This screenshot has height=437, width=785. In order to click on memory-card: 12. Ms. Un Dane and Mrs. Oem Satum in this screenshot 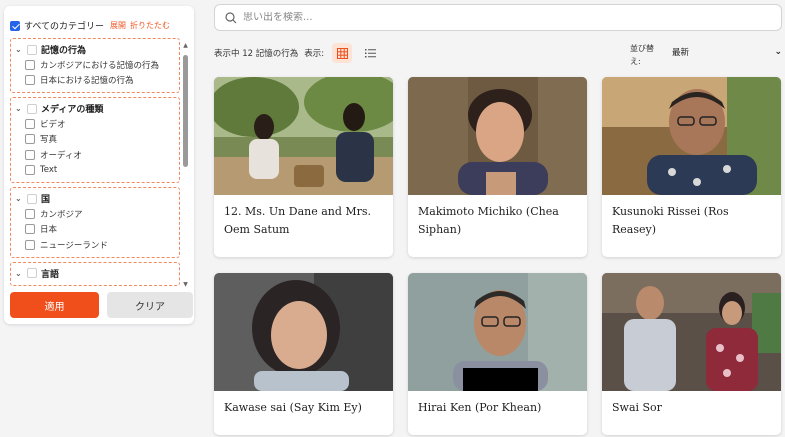, I will do `click(303, 167)`.